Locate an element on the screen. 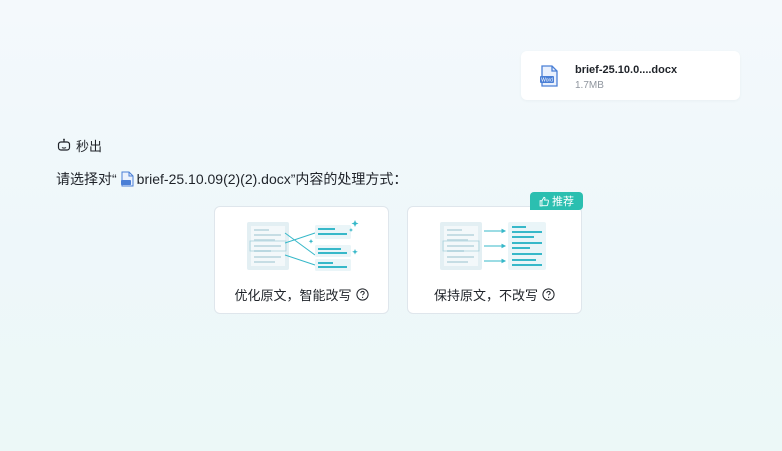 This screenshot has width=782, height=451. prompt-prefix: 请选择对“ is located at coordinates (86, 179).